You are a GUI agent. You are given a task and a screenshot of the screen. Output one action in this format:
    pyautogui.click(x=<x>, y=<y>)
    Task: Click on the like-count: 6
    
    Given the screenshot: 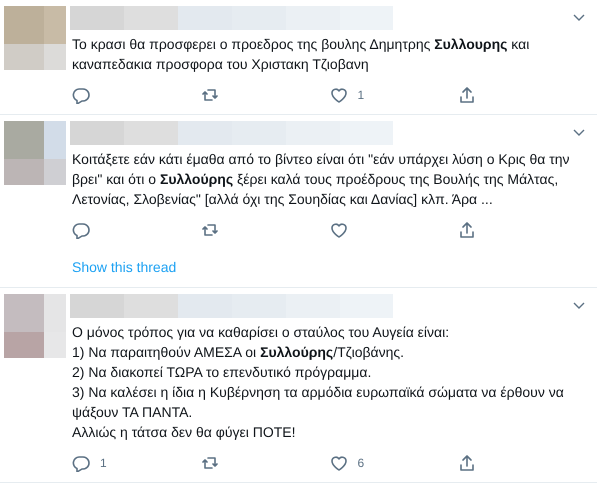 What is the action you would take?
    pyautogui.click(x=361, y=463)
    